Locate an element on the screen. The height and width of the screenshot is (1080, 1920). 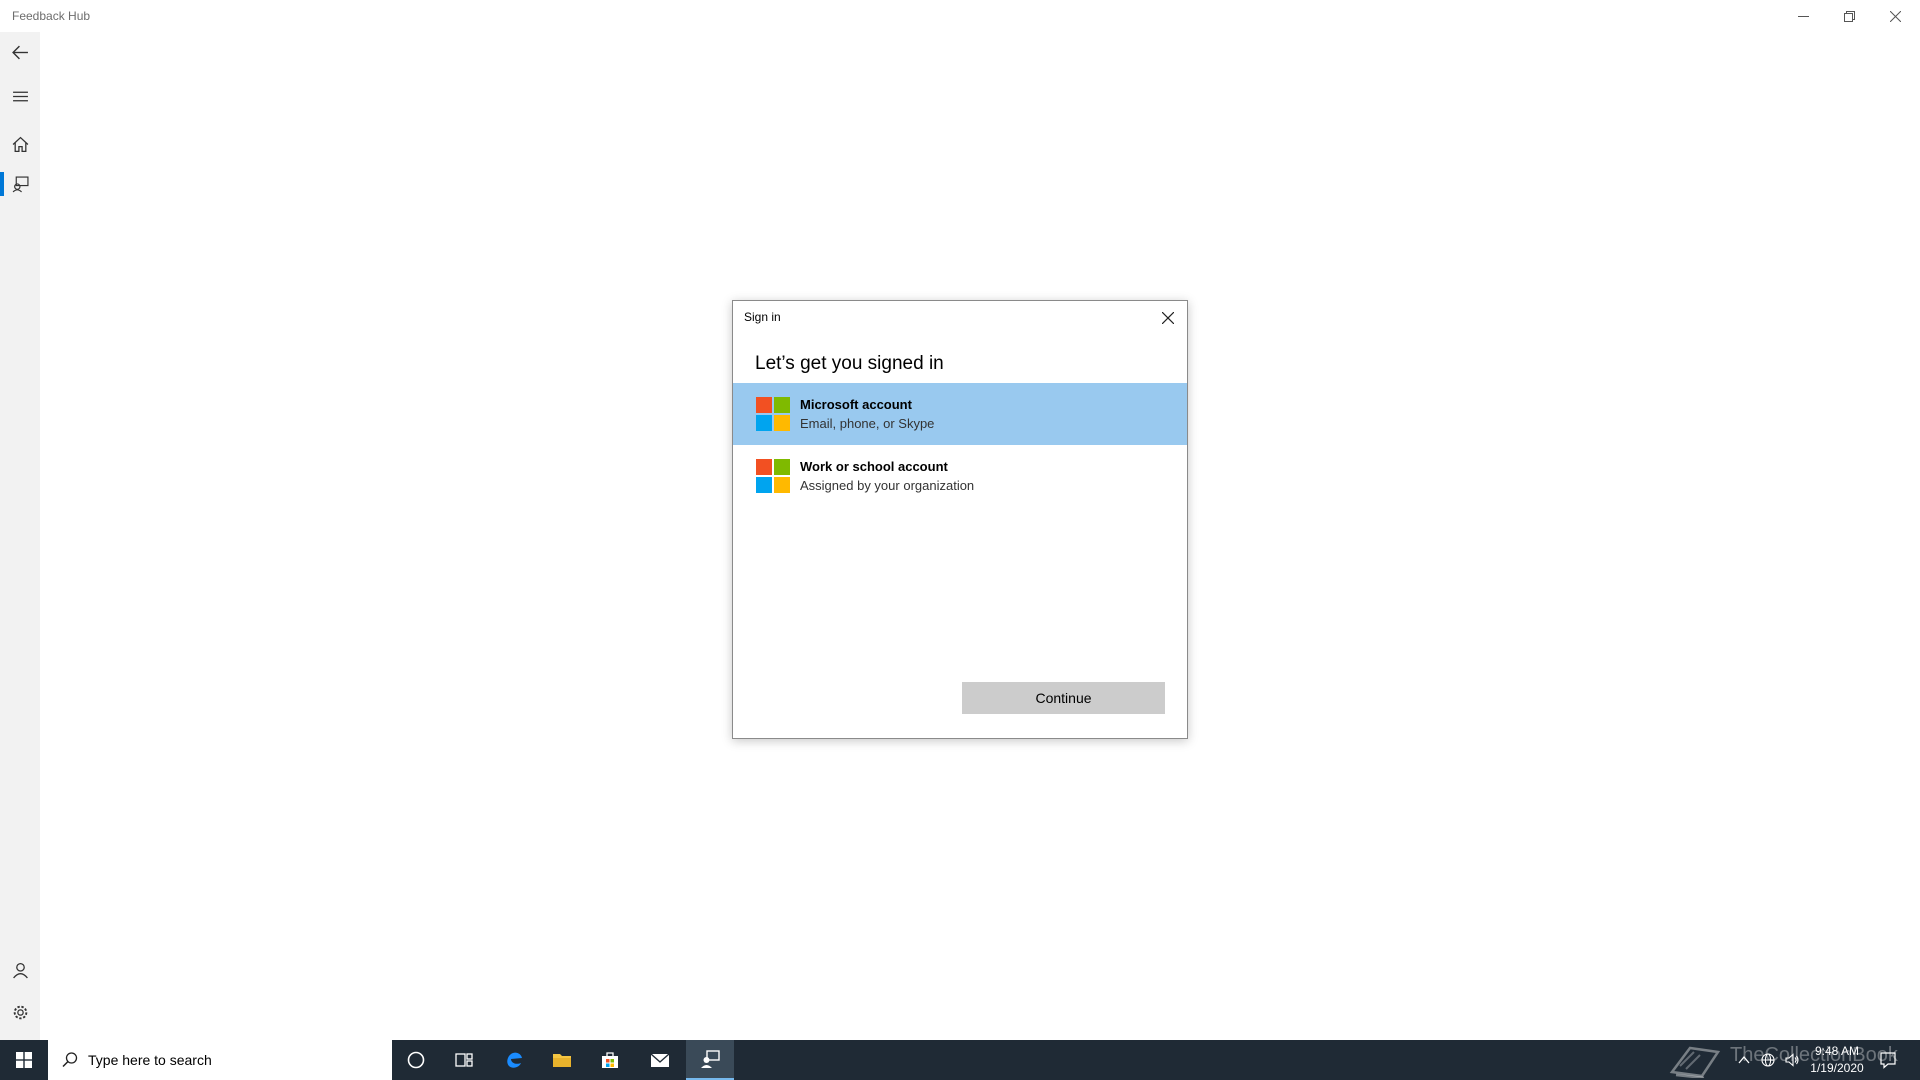
cortana-circle-icon is located at coordinates (416, 1060).